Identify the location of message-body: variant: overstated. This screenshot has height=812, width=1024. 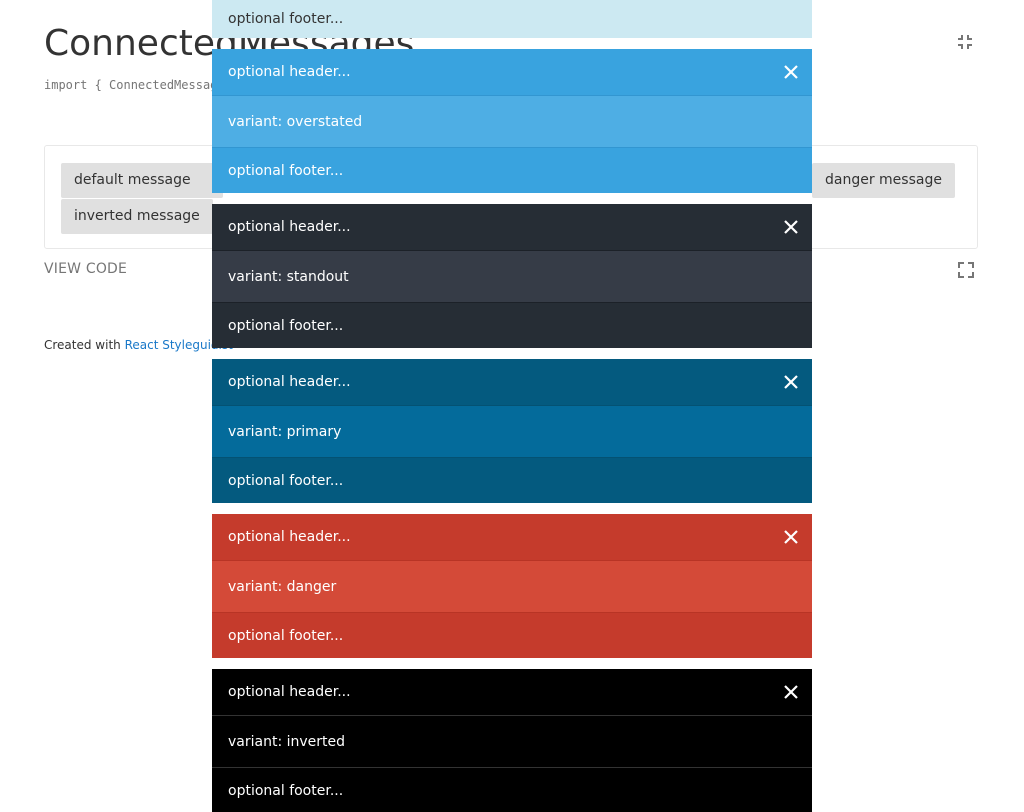
(512, 121).